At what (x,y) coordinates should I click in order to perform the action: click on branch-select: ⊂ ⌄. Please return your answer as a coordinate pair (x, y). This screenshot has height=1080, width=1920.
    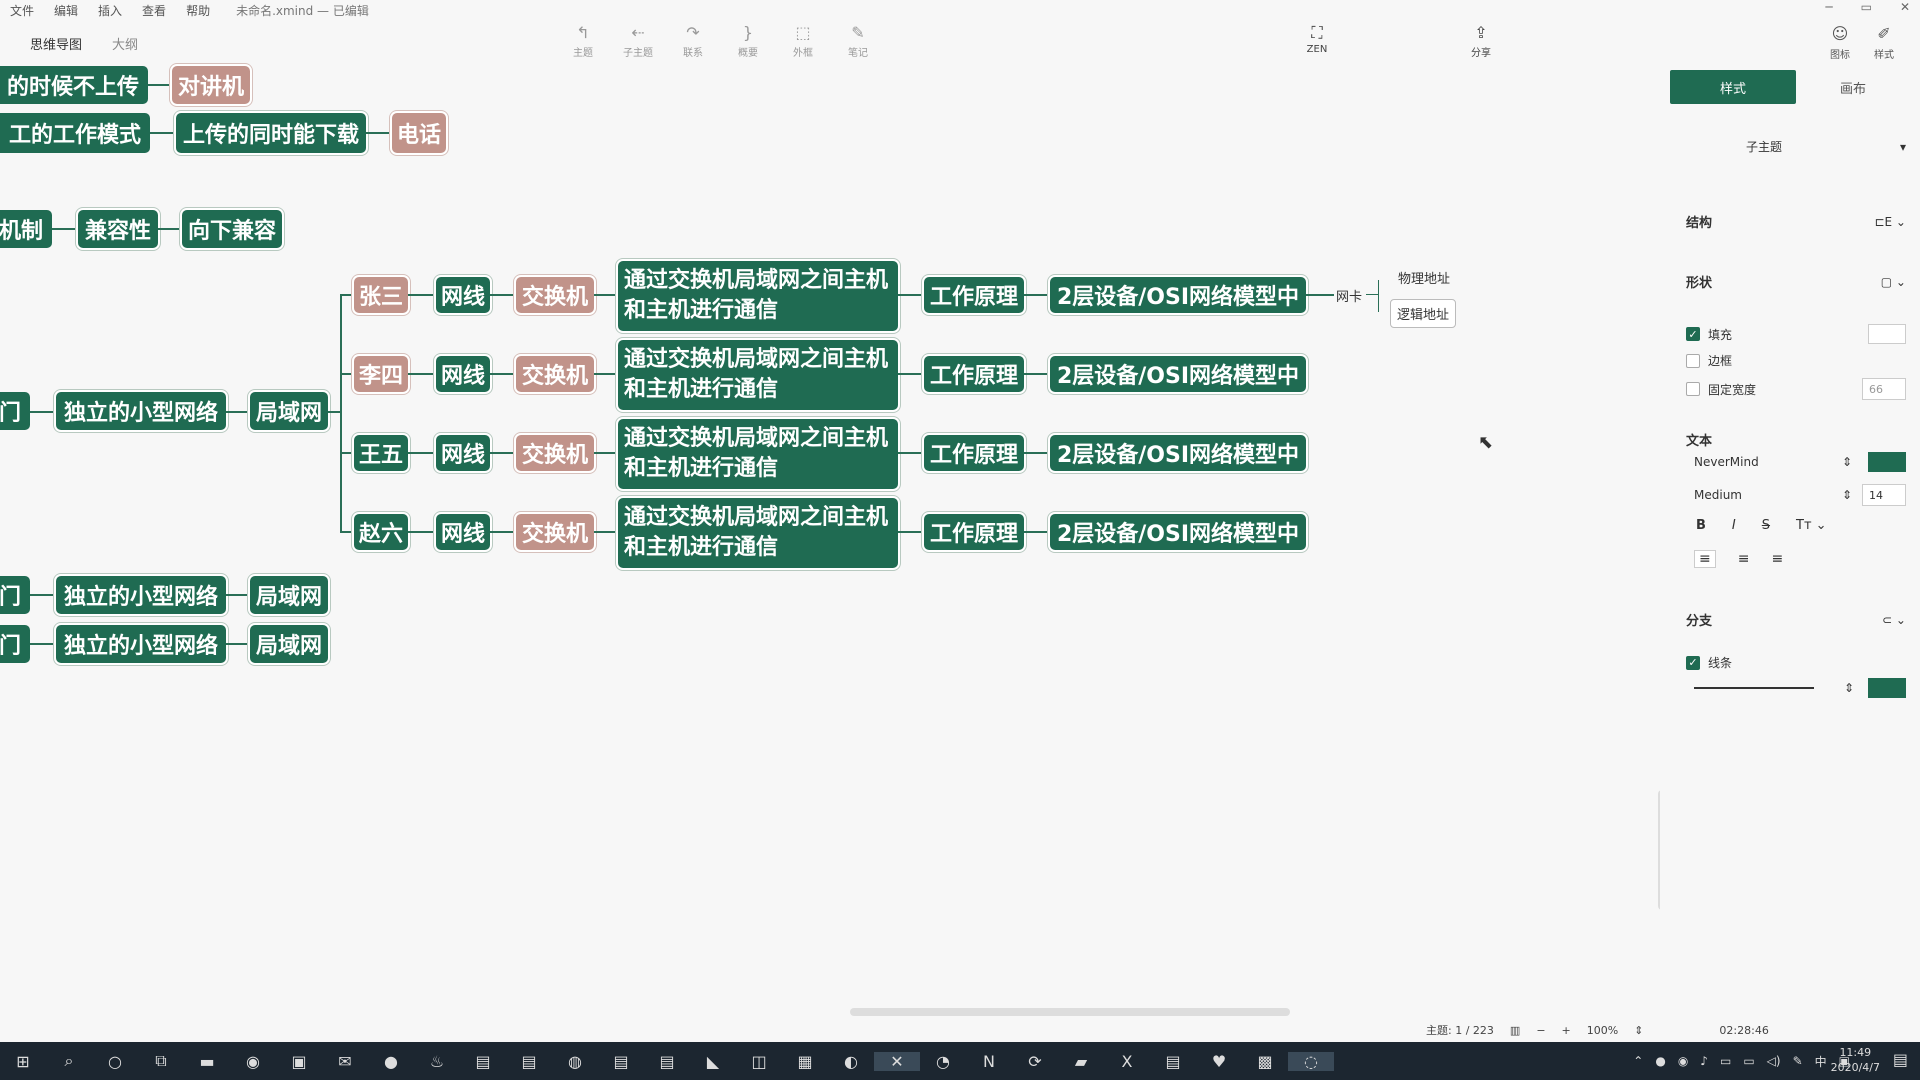
    Looking at the image, I should click on (1894, 620).